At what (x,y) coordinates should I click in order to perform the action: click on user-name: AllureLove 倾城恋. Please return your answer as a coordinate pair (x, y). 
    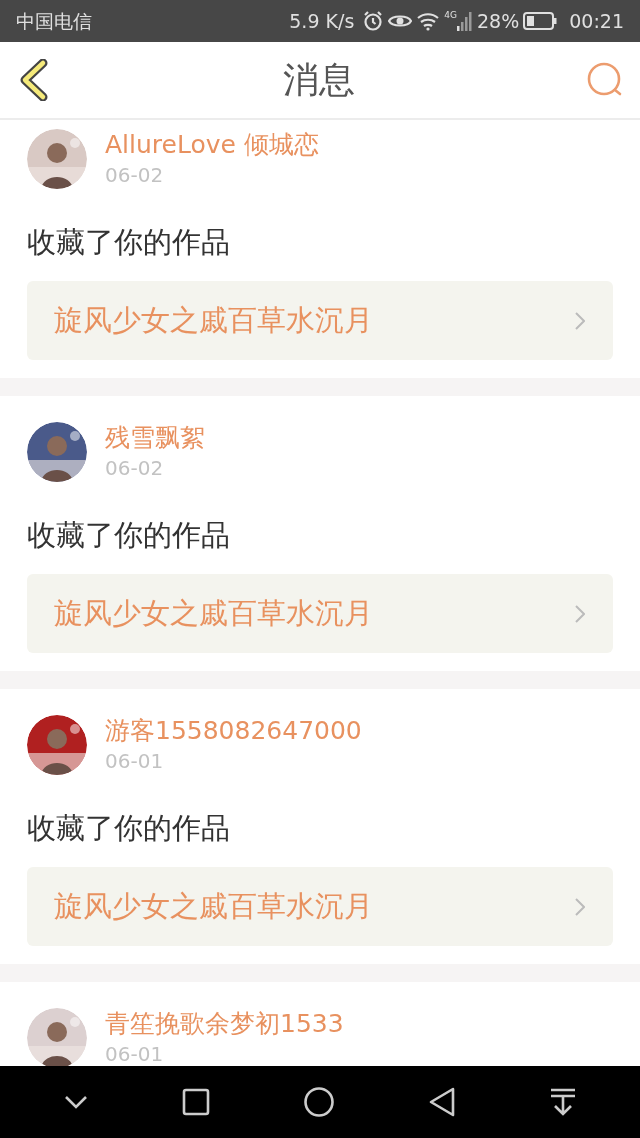
    Looking at the image, I should click on (212, 145).